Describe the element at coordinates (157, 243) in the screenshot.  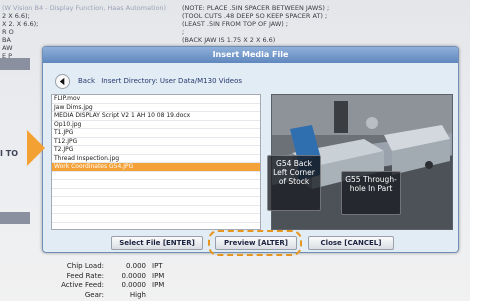
I see `select-file-button: Select File [ENTER]` at that location.